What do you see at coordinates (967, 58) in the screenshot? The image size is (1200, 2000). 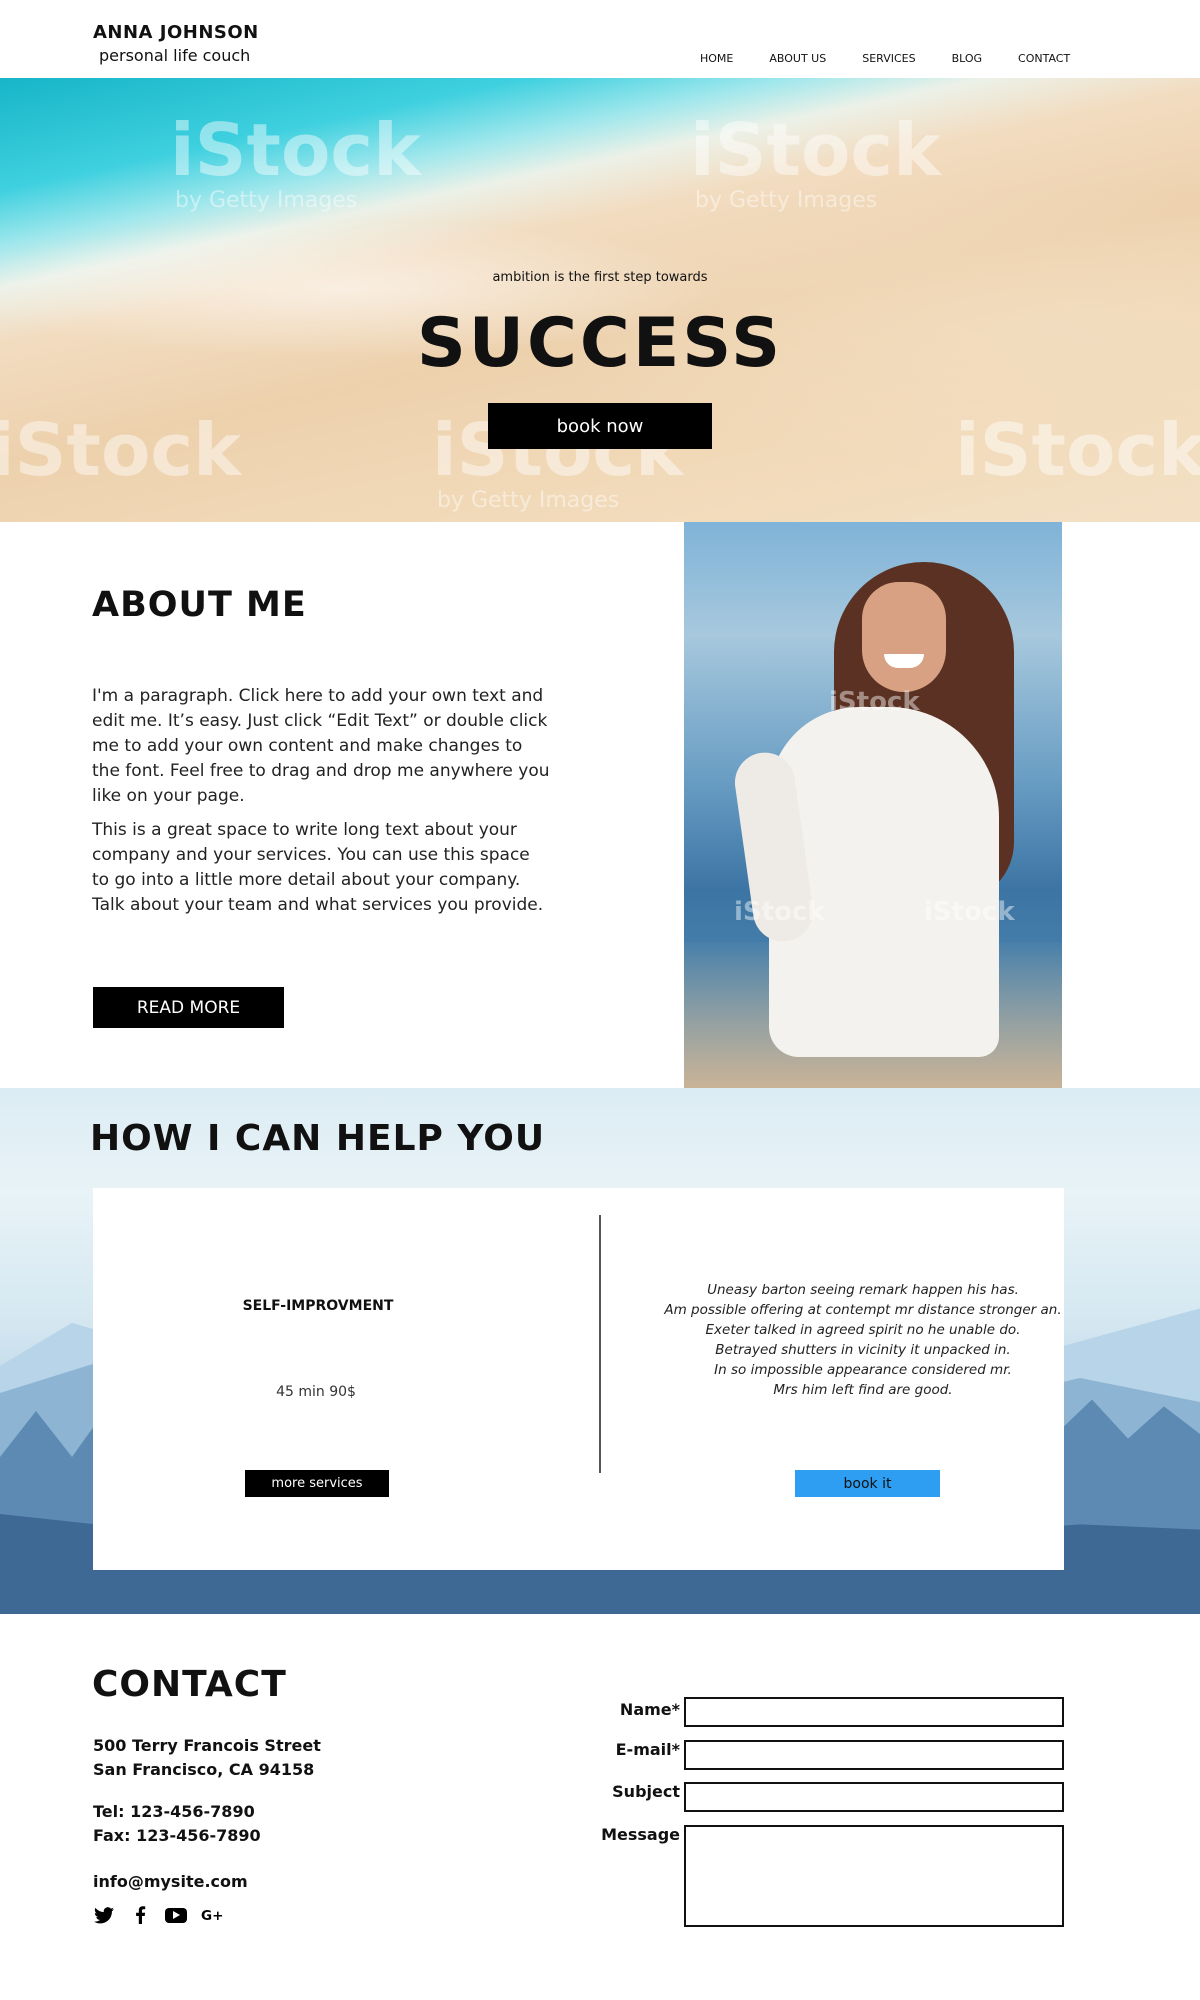 I see `nav-blog: BLOG` at bounding box center [967, 58].